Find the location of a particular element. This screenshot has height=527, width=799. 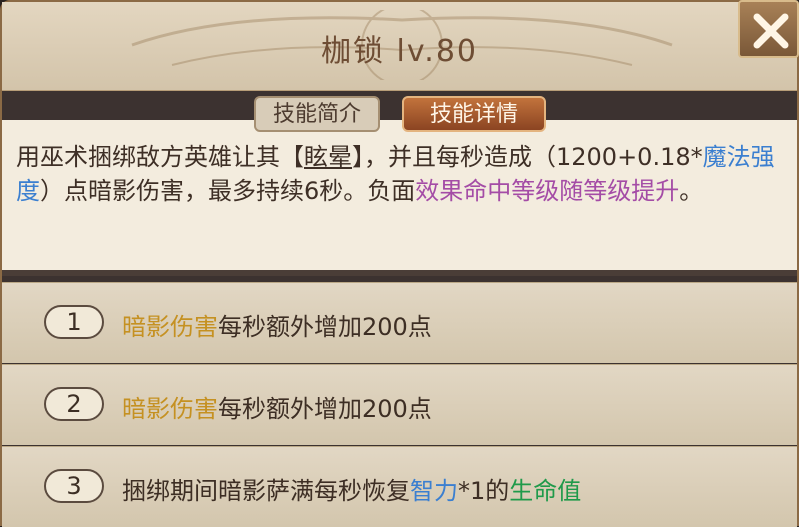

desc-part-4: 。 is located at coordinates (691, 191).